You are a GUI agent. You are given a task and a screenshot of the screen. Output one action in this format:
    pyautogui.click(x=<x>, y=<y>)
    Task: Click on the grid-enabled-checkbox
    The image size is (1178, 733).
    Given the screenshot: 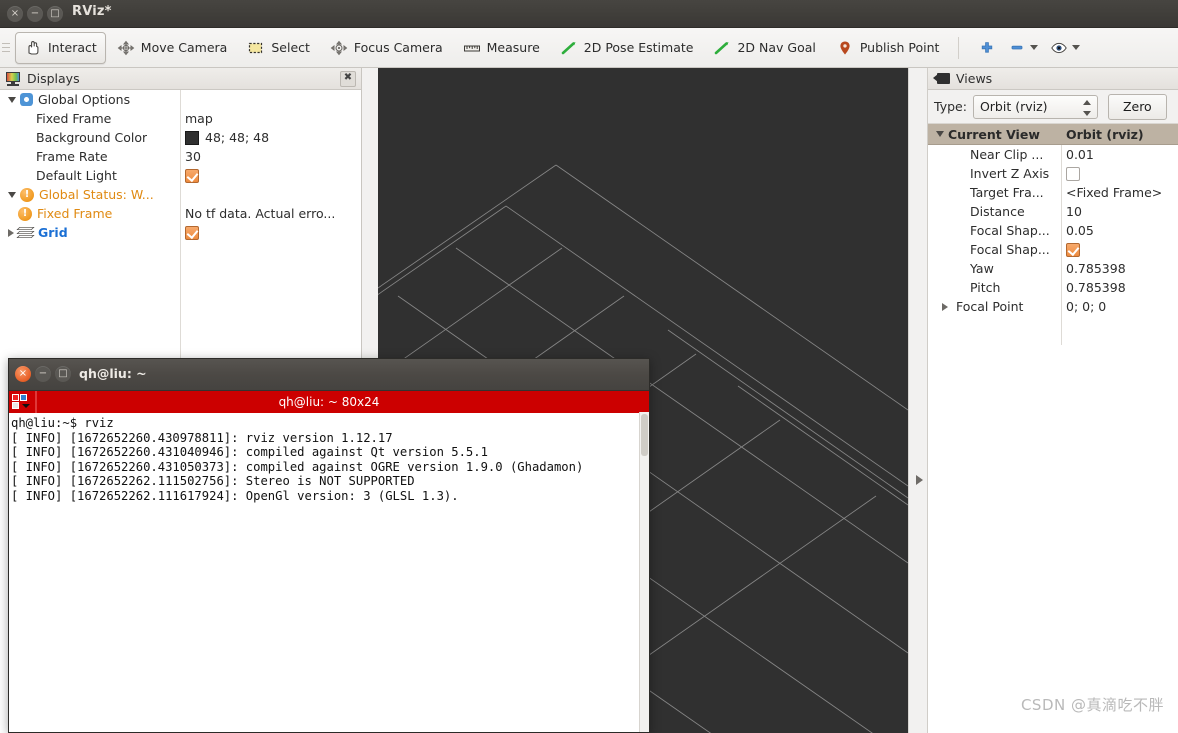 What is the action you would take?
    pyautogui.click(x=192, y=232)
    